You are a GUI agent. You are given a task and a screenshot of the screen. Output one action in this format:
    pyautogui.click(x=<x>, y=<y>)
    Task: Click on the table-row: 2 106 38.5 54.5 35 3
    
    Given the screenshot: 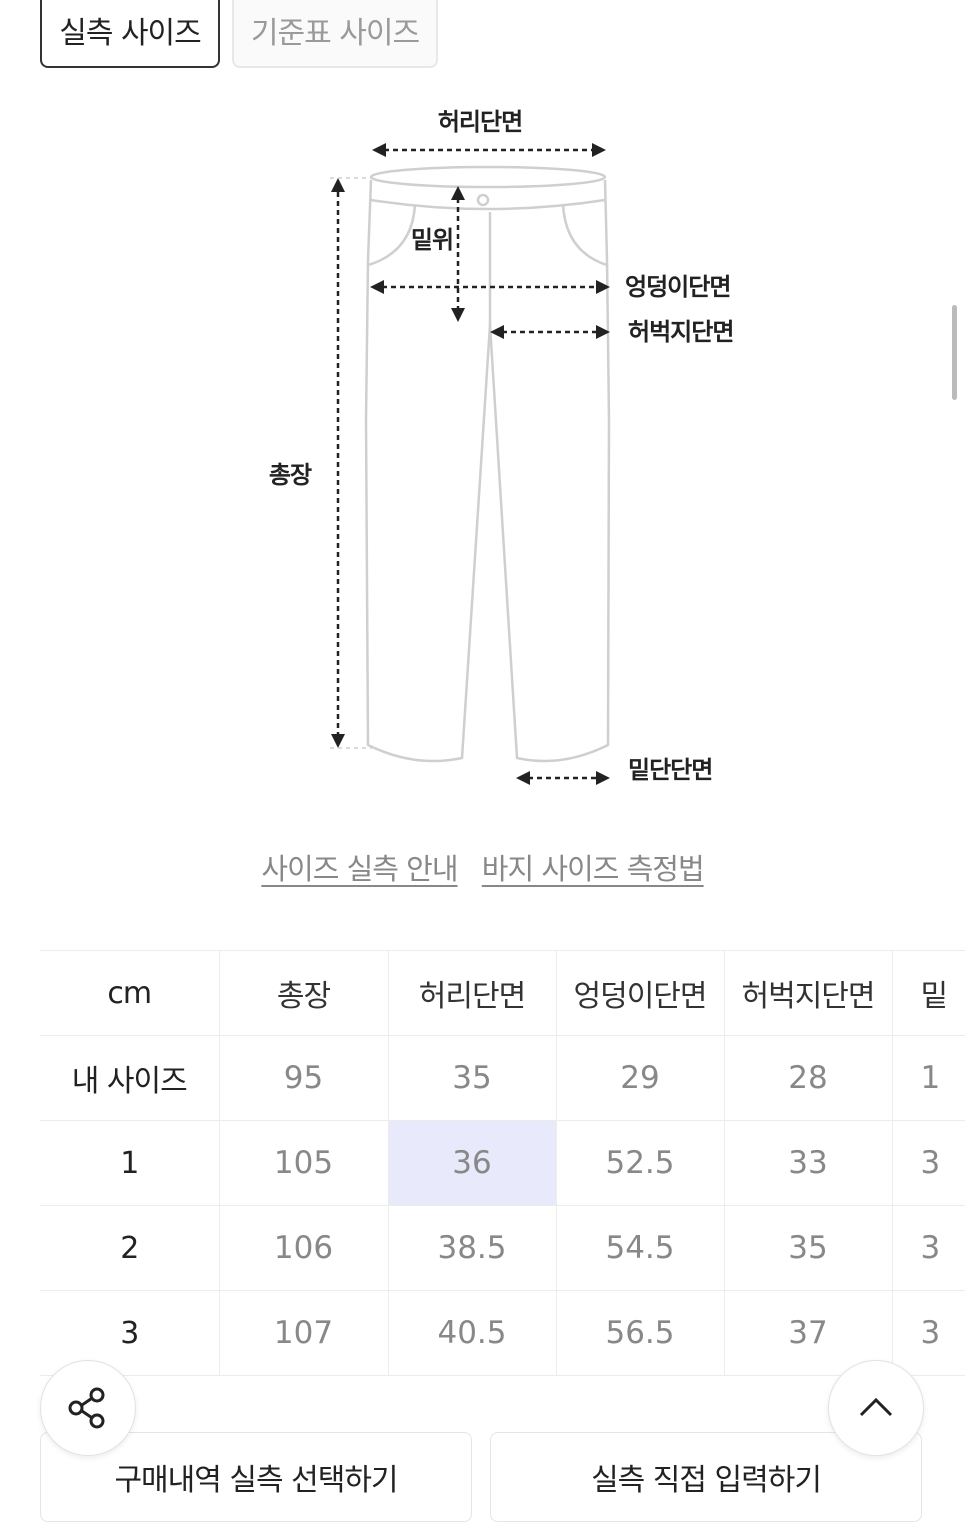 What is the action you would take?
    pyautogui.click(x=502, y=1248)
    